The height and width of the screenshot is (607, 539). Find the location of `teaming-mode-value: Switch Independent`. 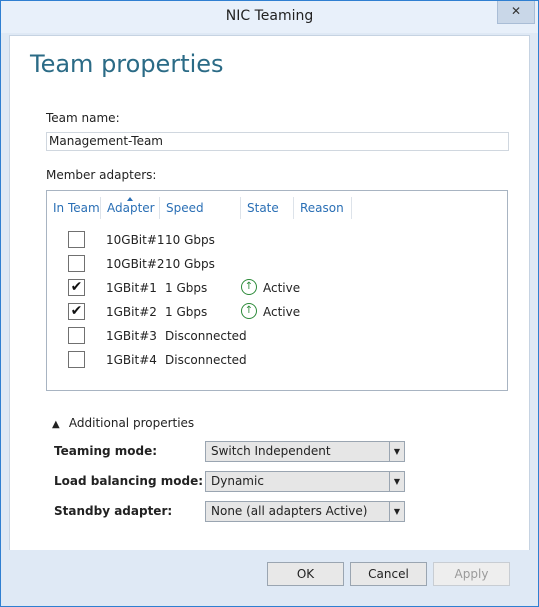

teaming-mode-value: Switch Independent is located at coordinates (271, 451).